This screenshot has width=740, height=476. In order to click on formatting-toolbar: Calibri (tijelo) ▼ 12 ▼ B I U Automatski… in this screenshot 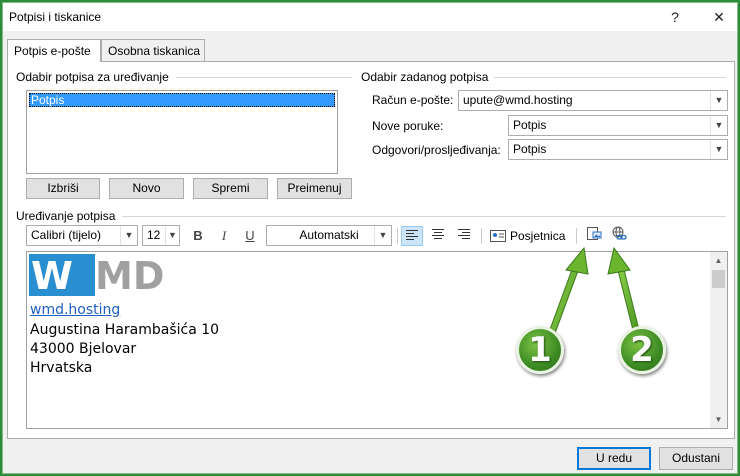, I will do `click(376, 236)`.